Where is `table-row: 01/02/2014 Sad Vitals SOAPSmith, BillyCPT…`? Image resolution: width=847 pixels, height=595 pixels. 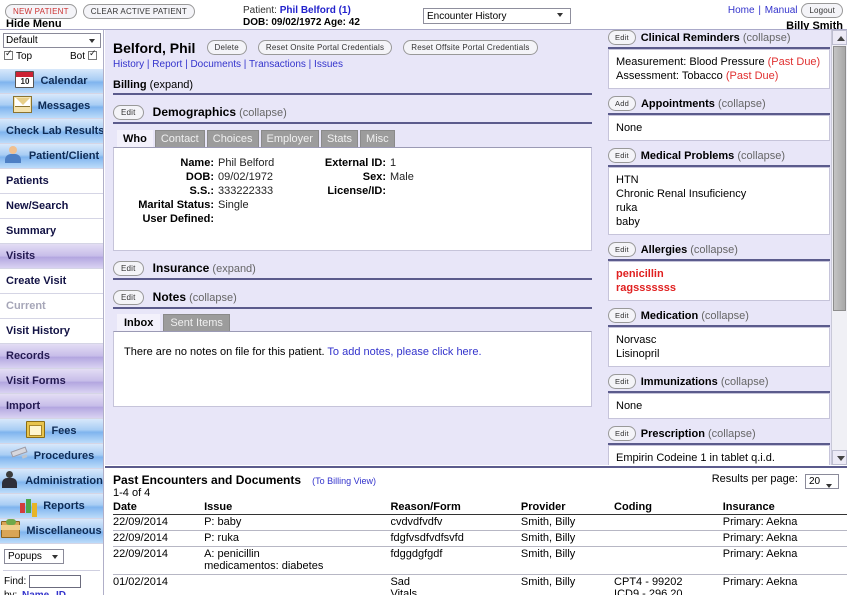 table-row: 01/02/2014 Sad Vitals SOAPSmith, BillyCPT… is located at coordinates (480, 584).